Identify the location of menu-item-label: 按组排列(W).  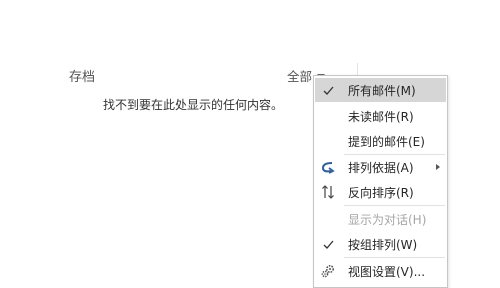
(383, 244).